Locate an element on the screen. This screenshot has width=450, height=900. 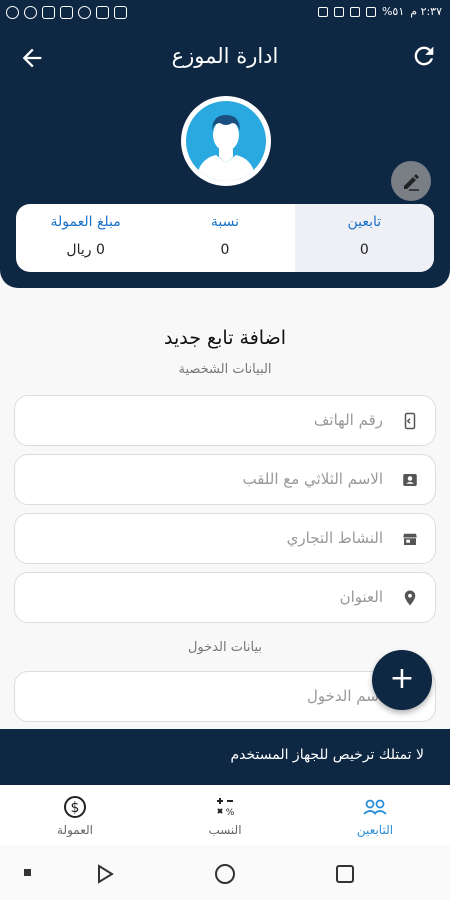
clock: ٢:٣٧ م is located at coordinates (426, 11).